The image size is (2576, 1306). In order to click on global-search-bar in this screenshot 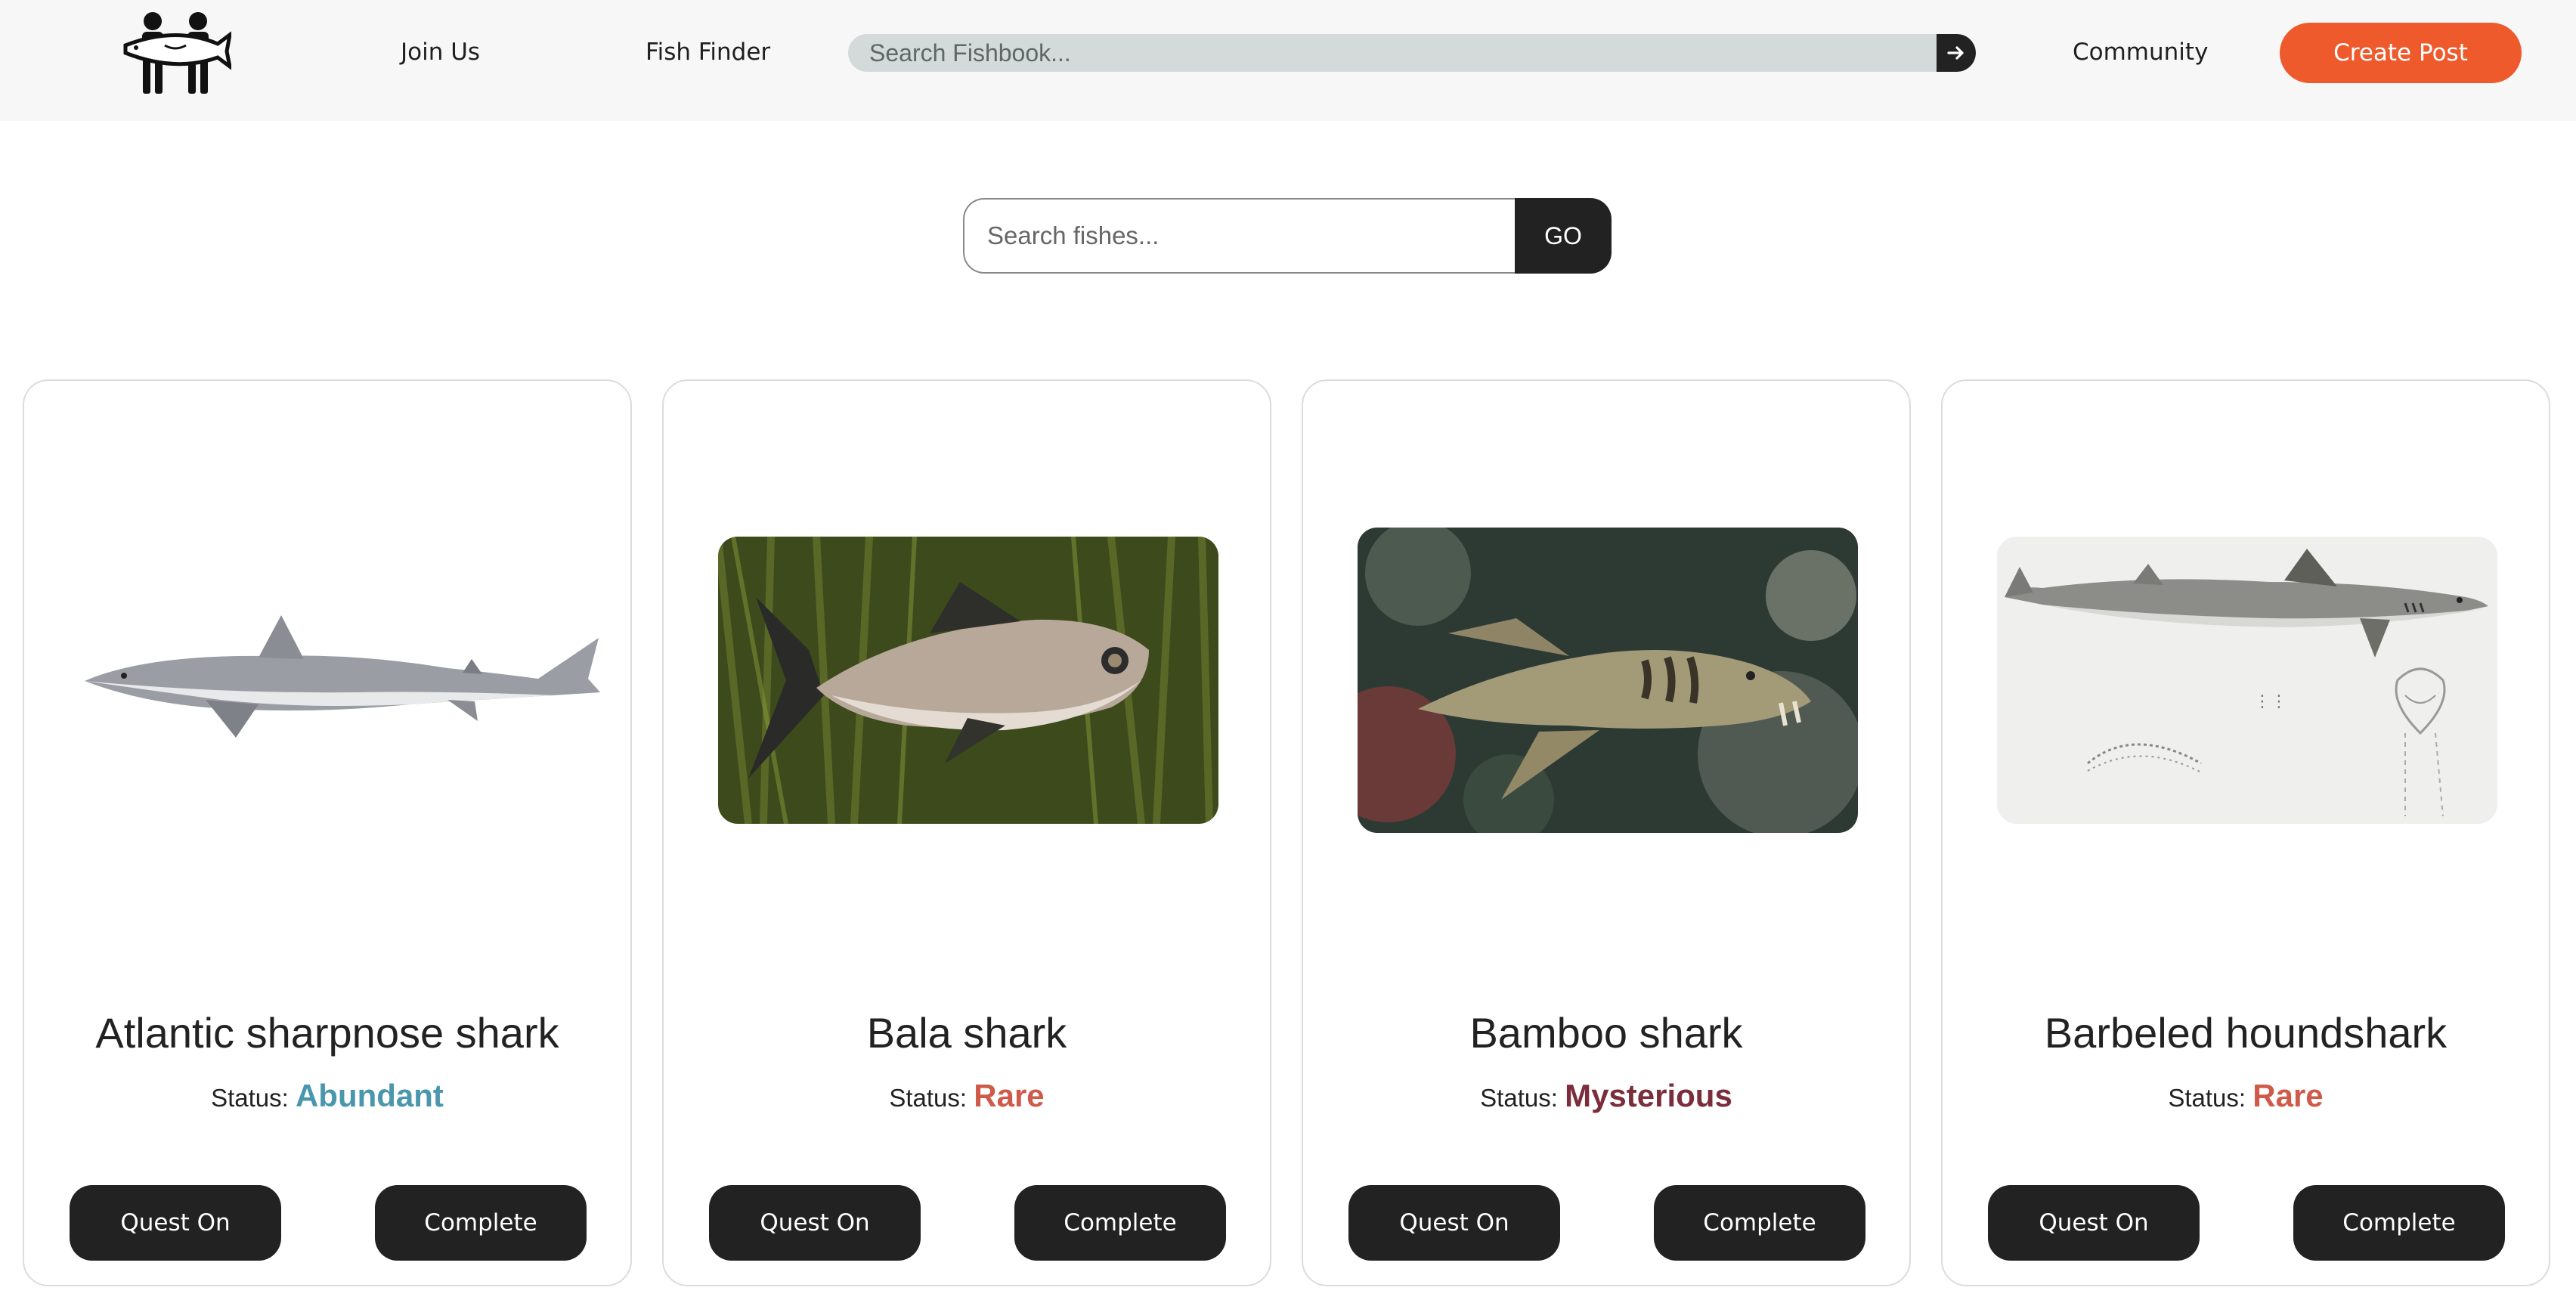, I will do `click(1412, 53)`.